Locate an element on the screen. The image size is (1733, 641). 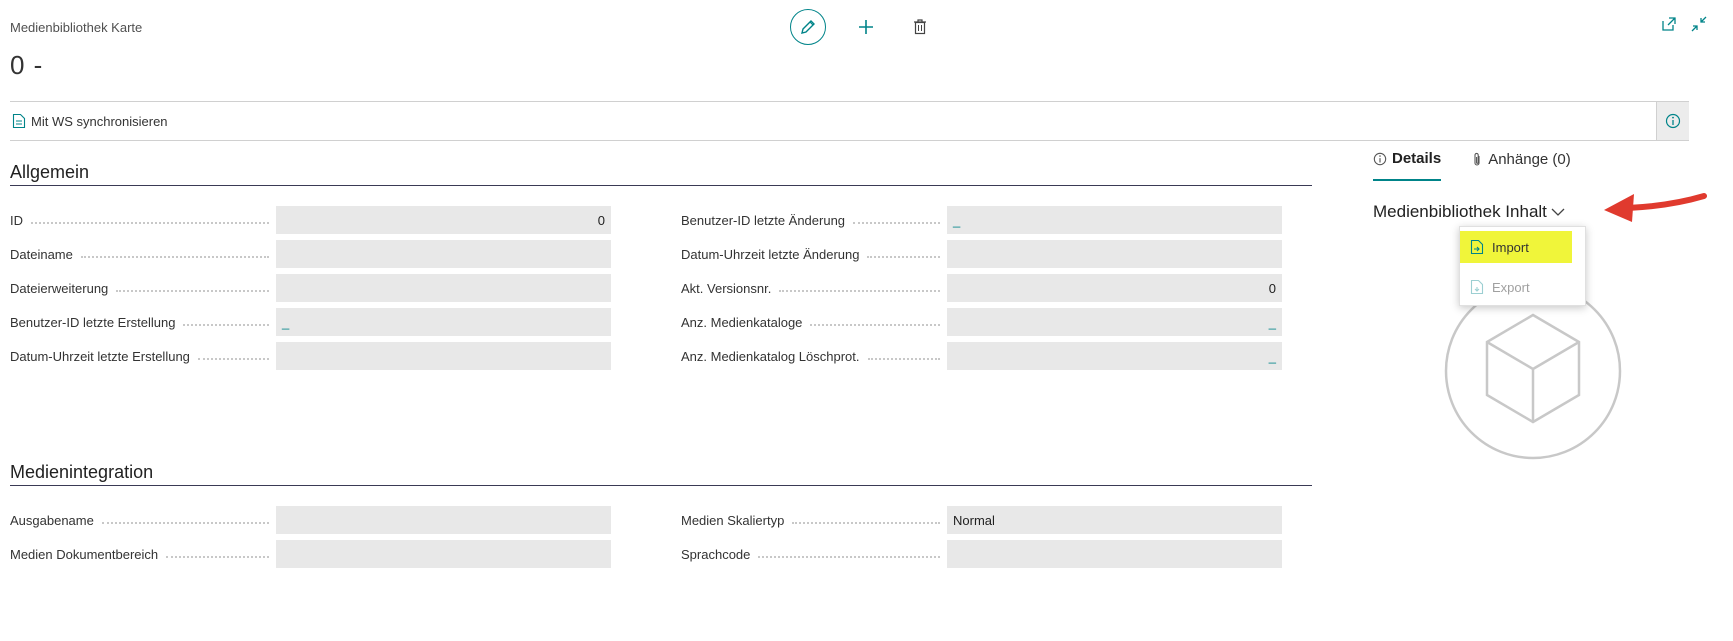
field-label-text: Datum-Uhrzeit letzte Erstellung is located at coordinates (100, 356).